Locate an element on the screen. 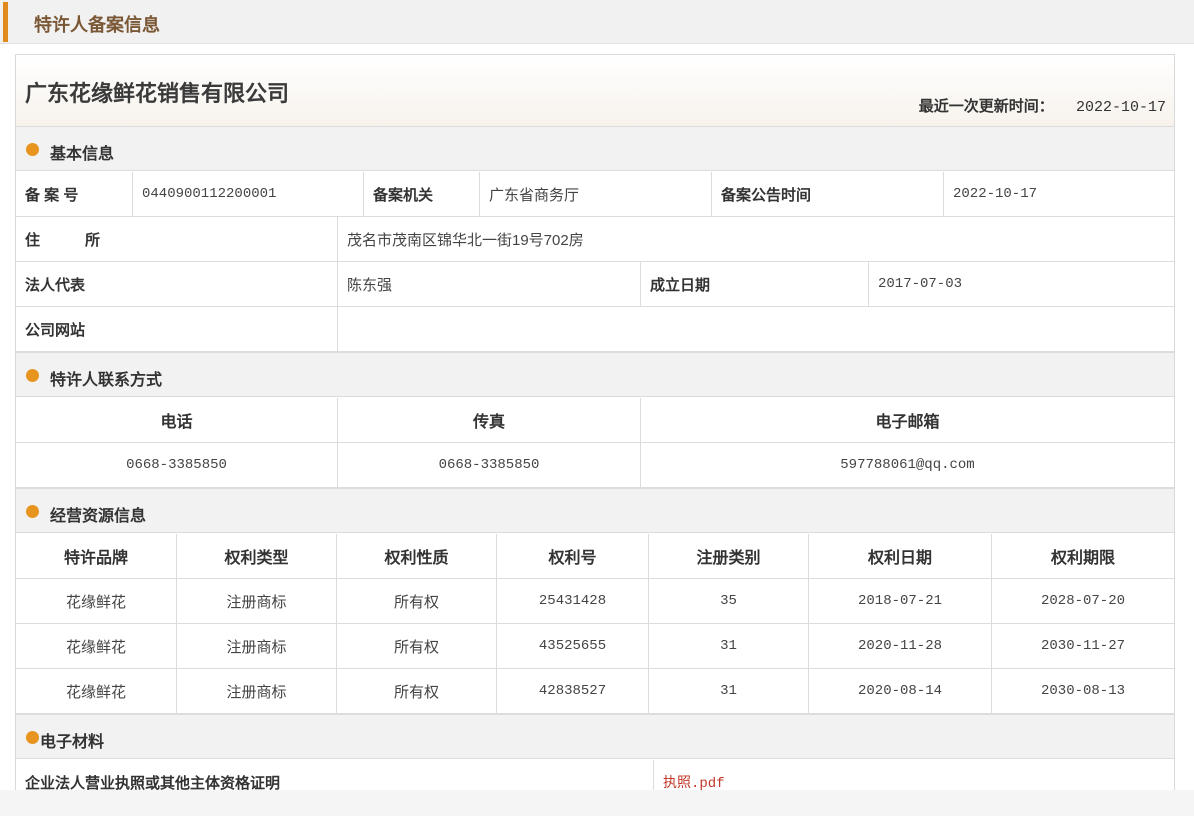 Image resolution: width=1194 pixels, height=816 pixels. update-info: 最近一次更新时间： 2022-10-17 is located at coordinates (1042, 105).